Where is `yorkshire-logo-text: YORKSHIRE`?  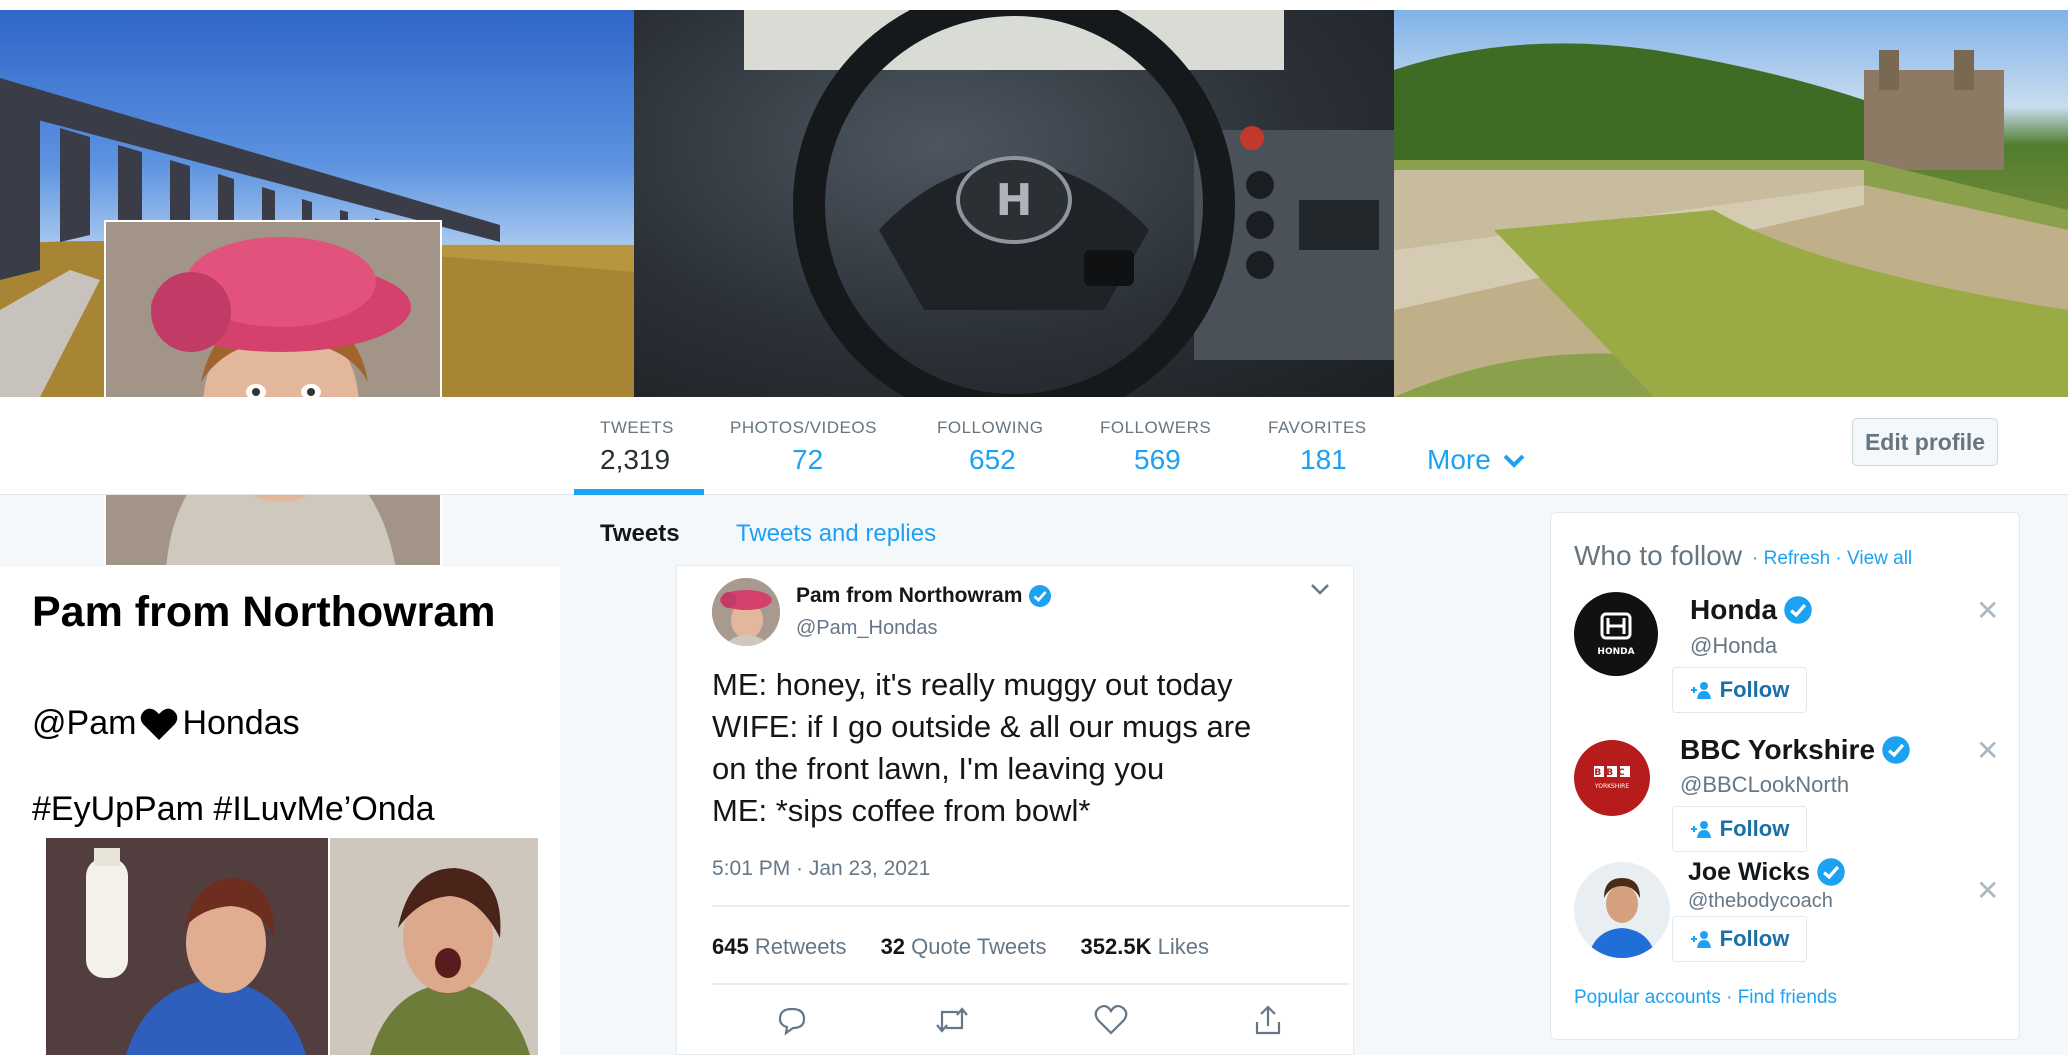
yorkshire-logo-text: YORKSHIRE is located at coordinates (1611, 786).